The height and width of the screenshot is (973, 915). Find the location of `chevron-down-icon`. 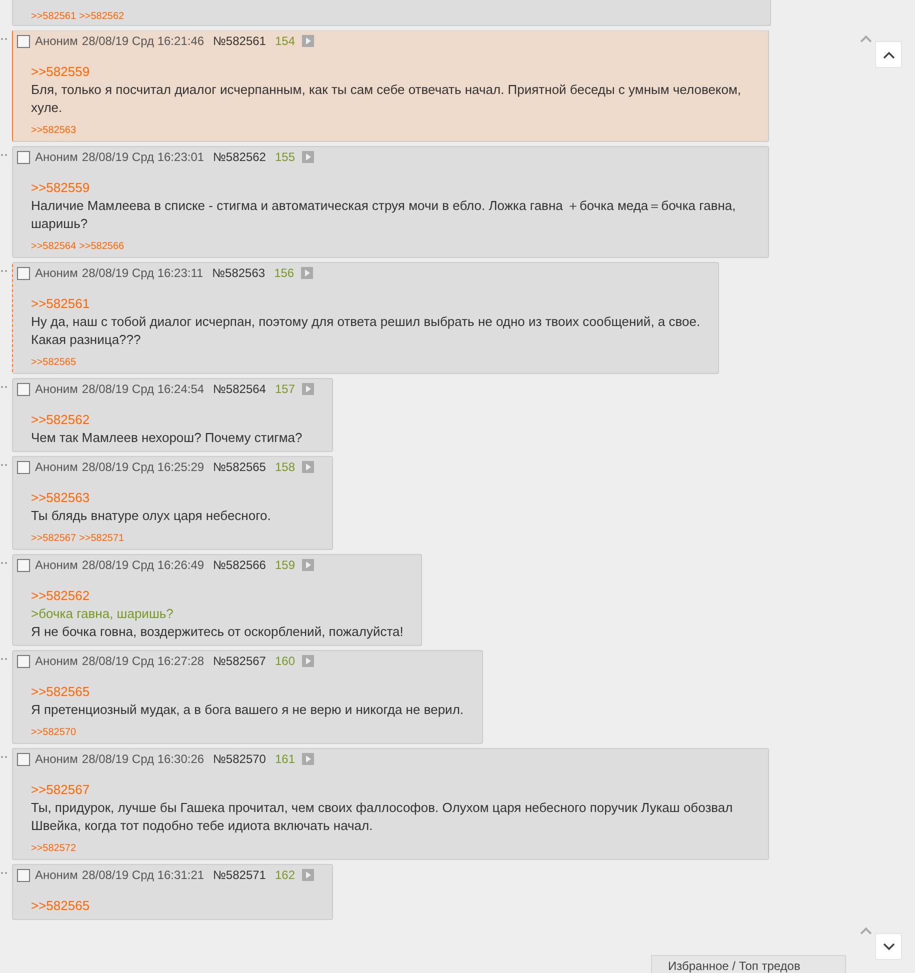

chevron-down-icon is located at coordinates (888, 946).